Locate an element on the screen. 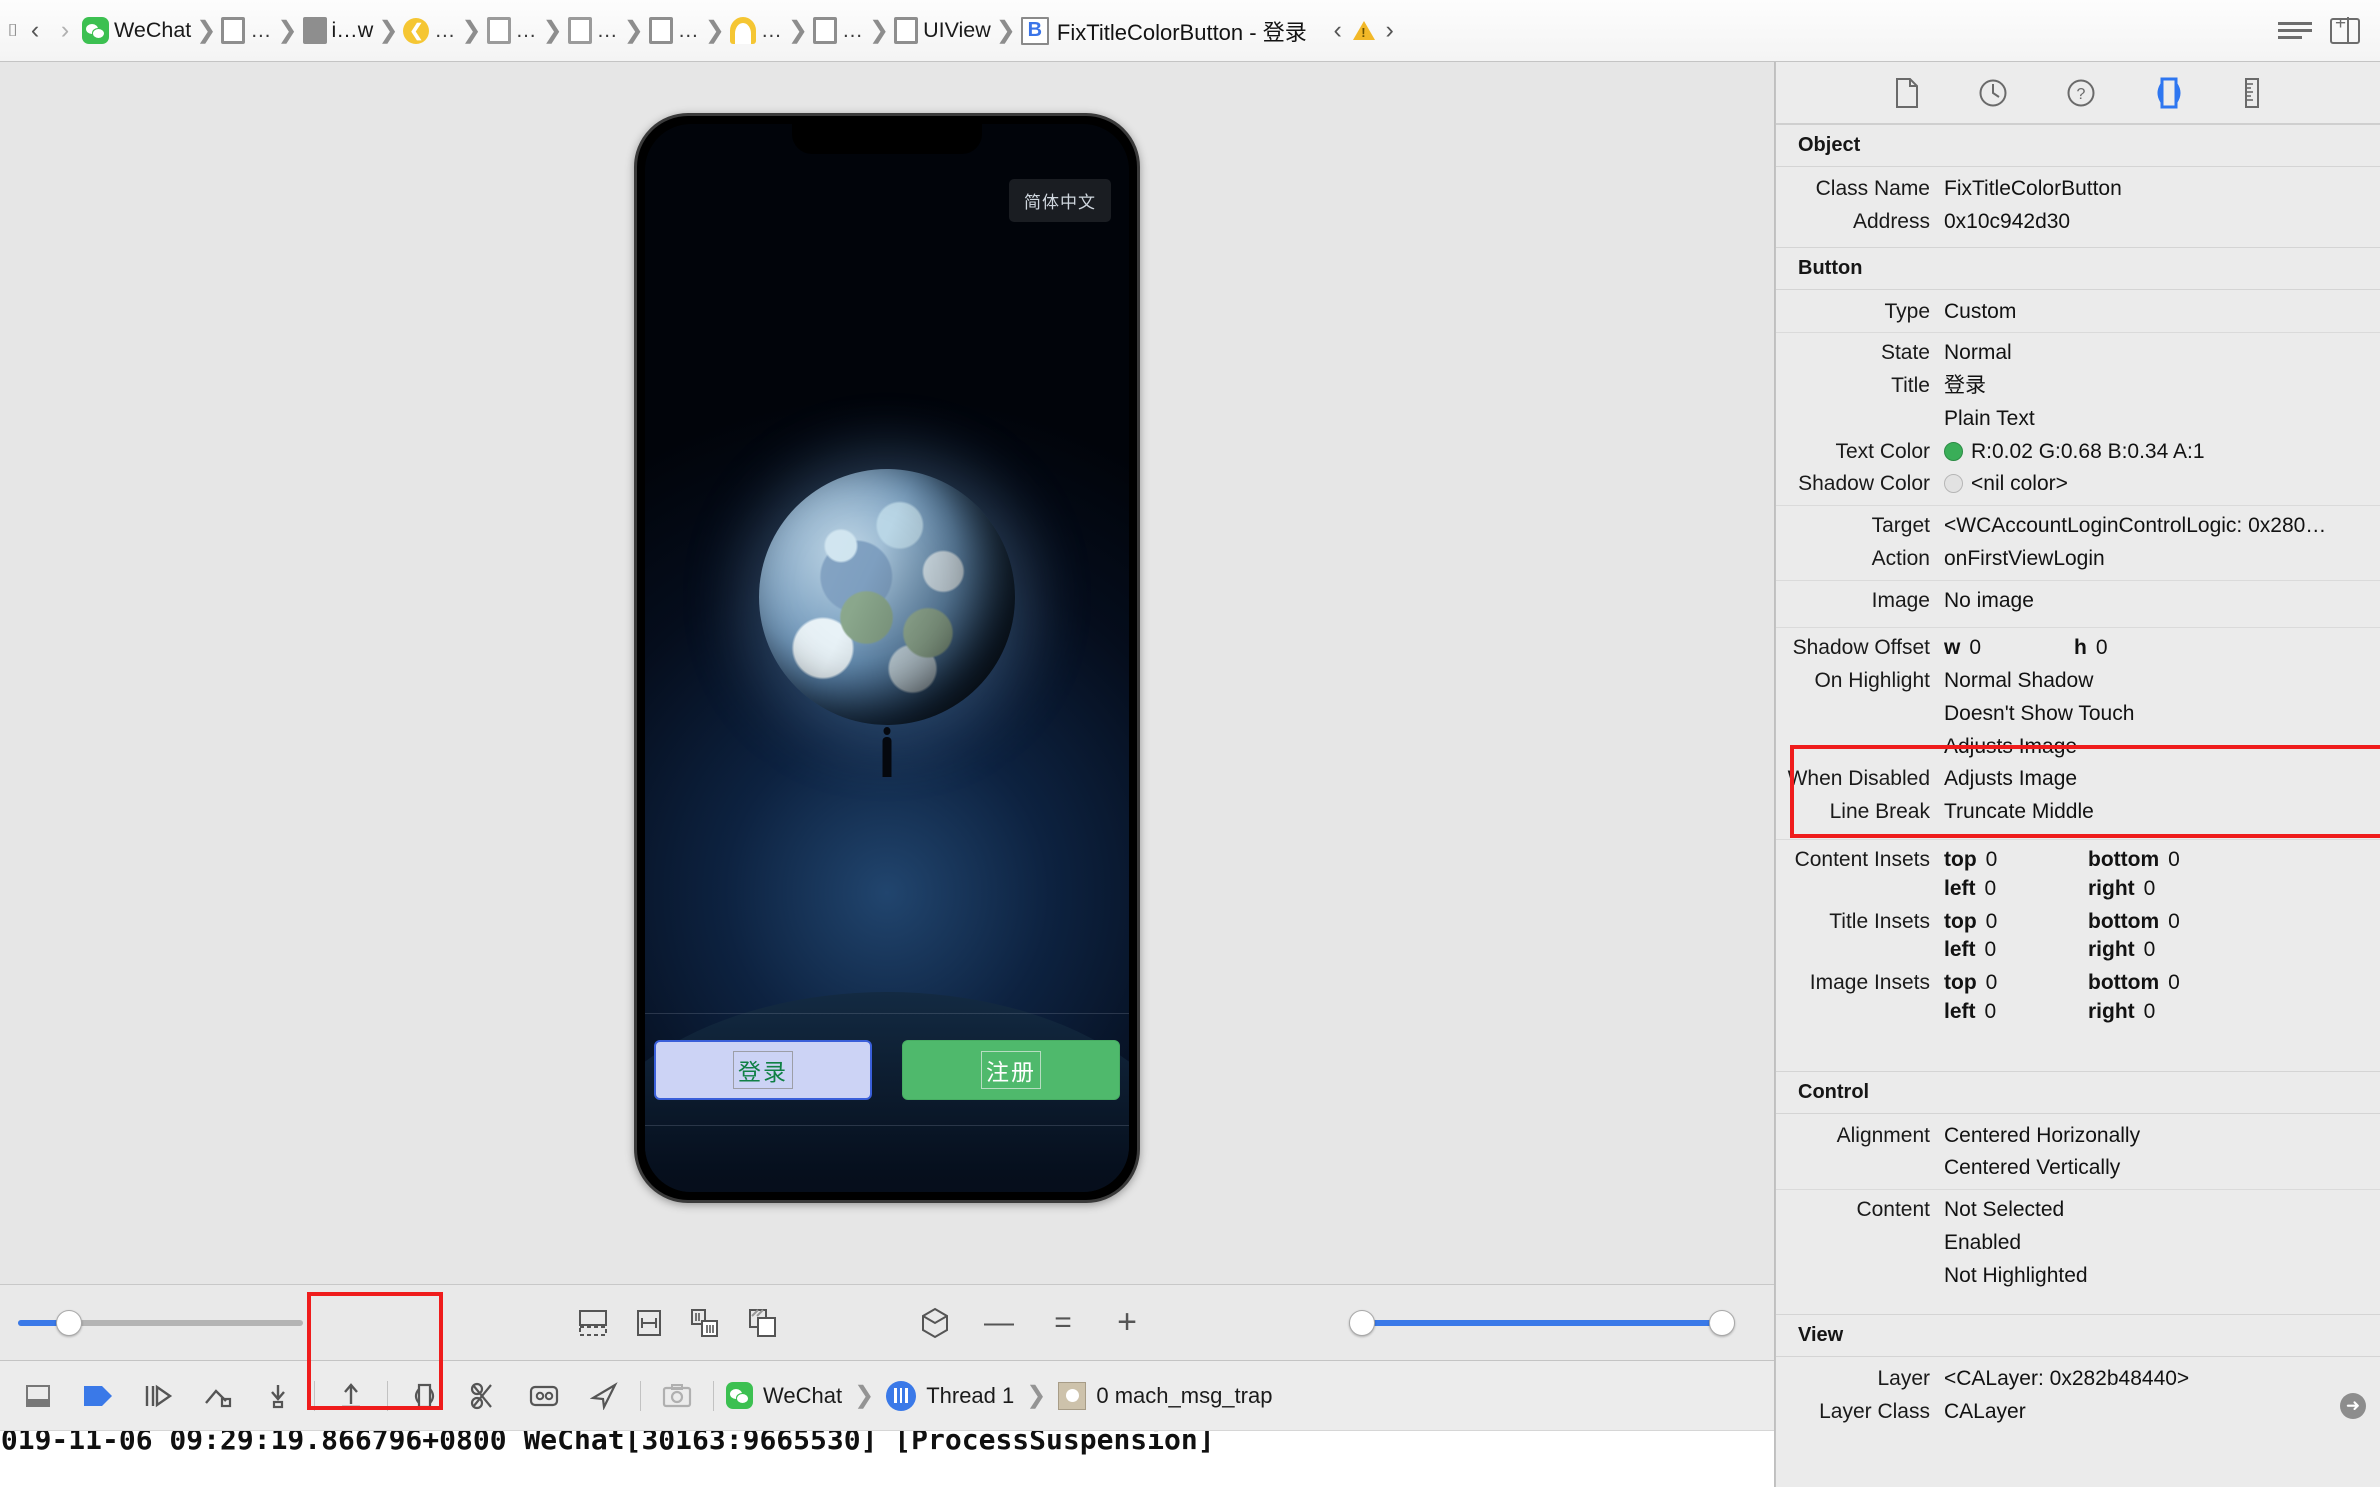 The height and width of the screenshot is (1487, 2380). row-value: Centered Vertically is located at coordinates (2162, 1168).